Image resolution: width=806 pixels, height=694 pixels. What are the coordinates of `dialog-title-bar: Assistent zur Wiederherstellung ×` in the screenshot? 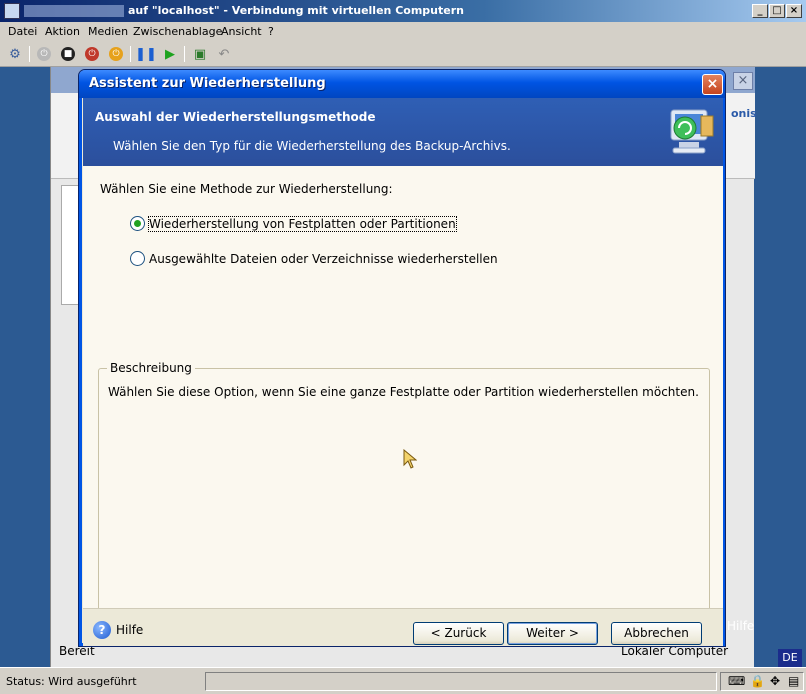 It's located at (402, 84).